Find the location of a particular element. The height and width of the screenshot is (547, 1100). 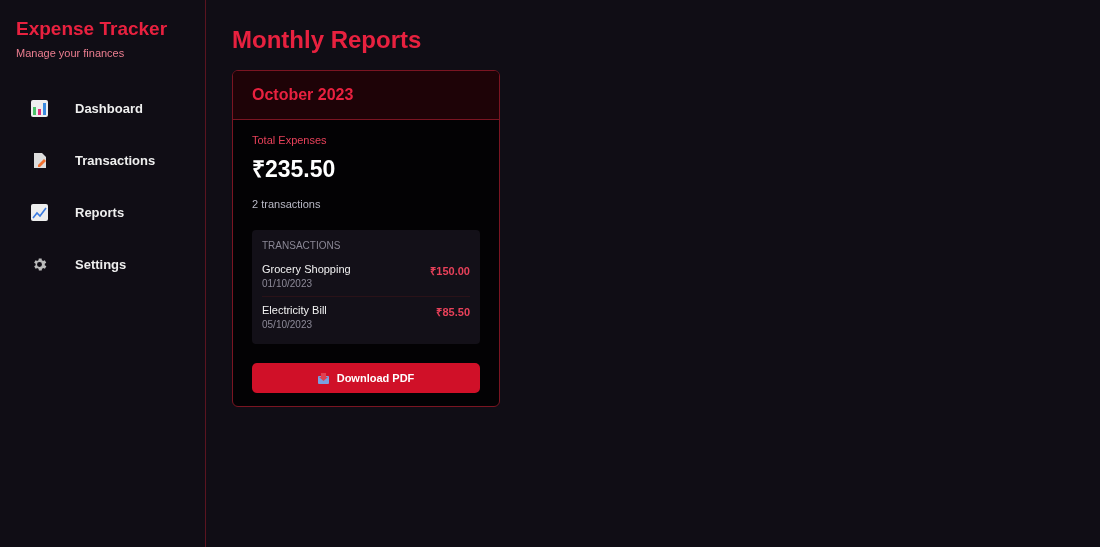

transaction-count: 2 transactions is located at coordinates (287, 204).